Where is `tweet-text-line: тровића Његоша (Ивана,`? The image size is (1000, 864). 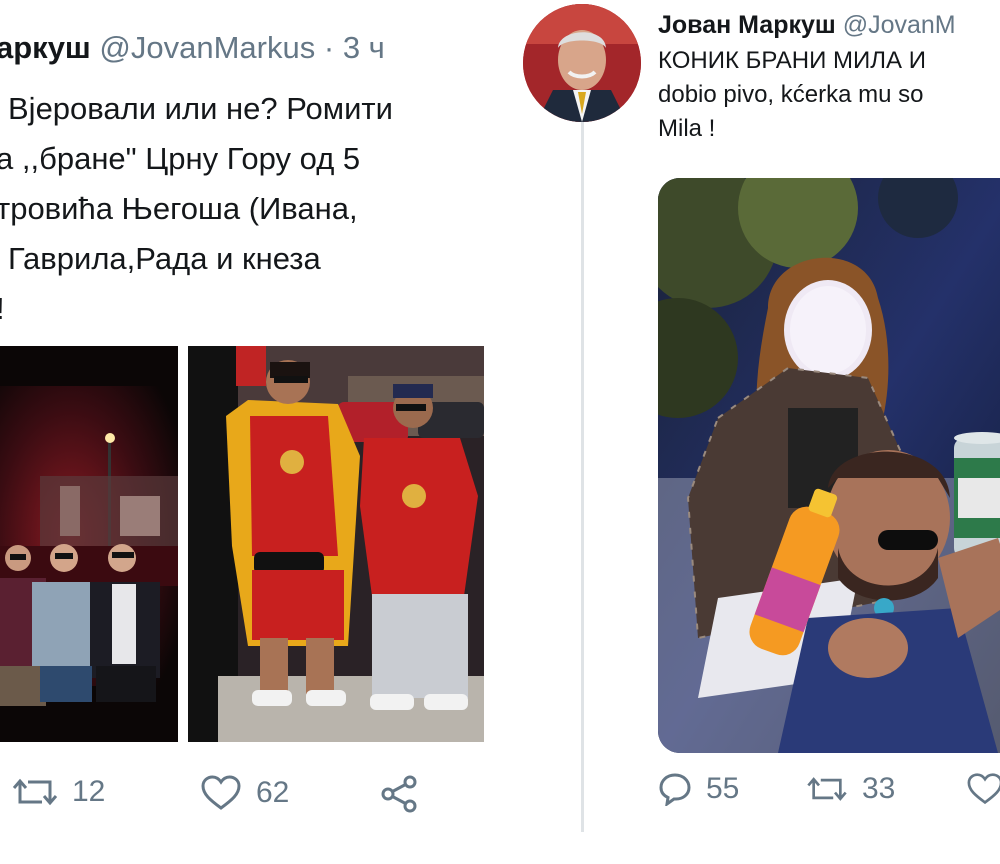 tweet-text-line: тровића Његоша (Ивана, is located at coordinates (179, 208).